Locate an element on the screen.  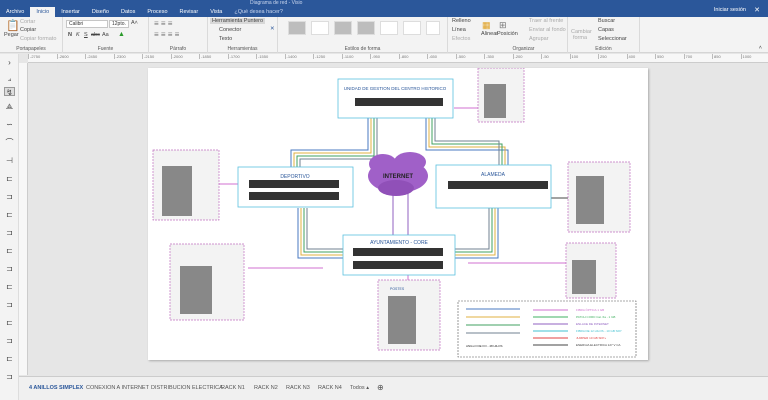
ruler-tick: -50 is located at coordinates (555, 56).